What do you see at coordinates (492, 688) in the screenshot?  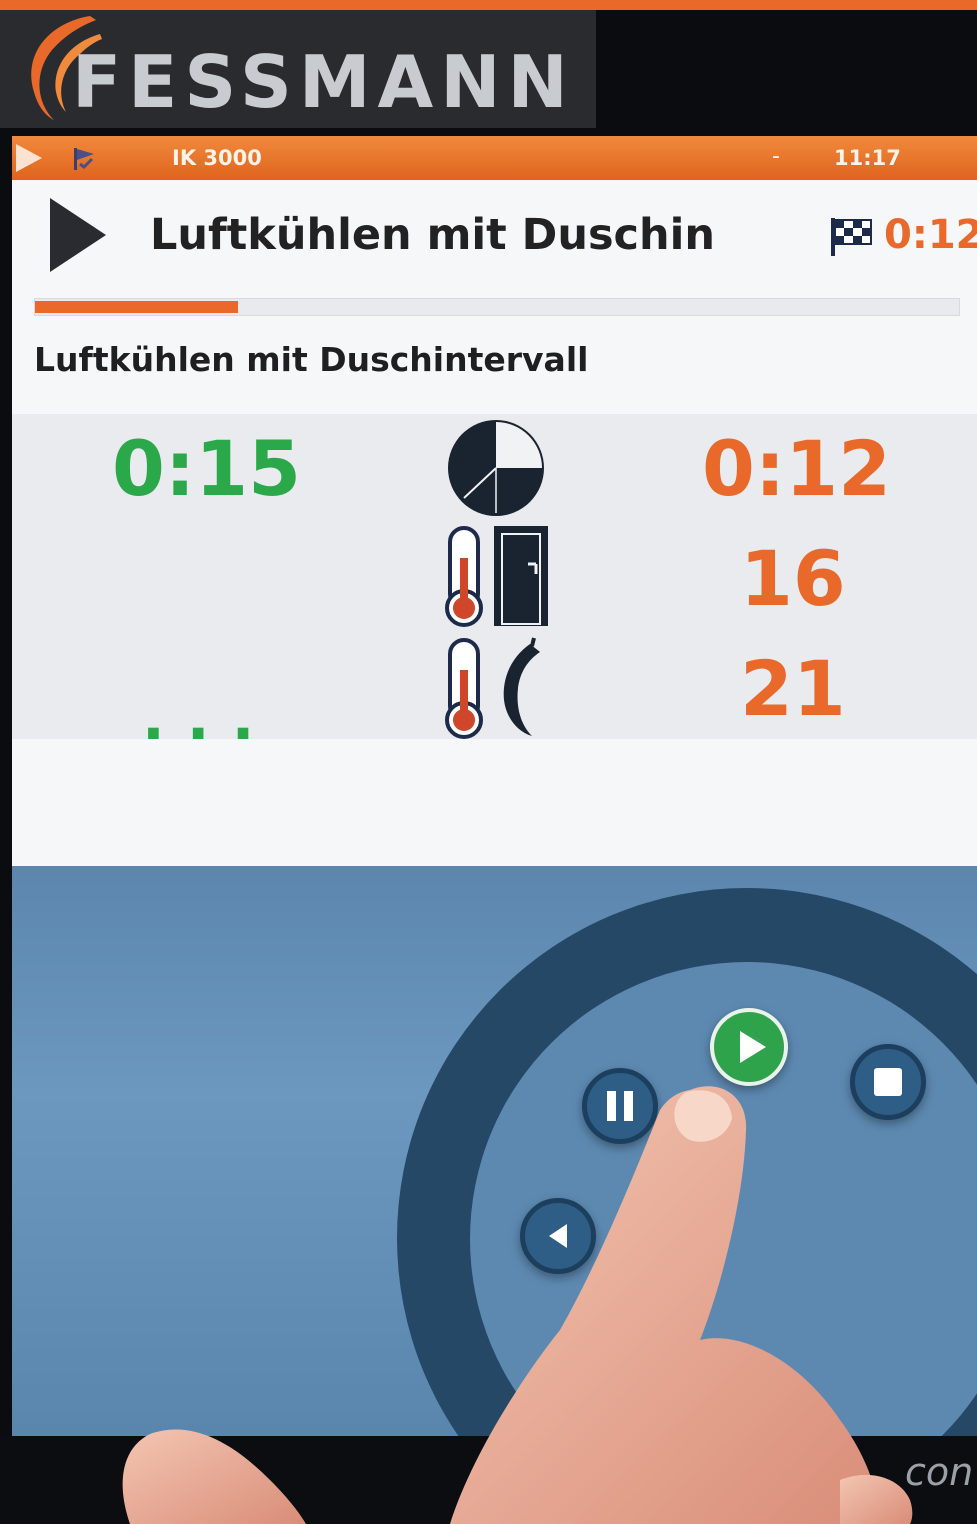 I see `core-temperature-icon` at bounding box center [492, 688].